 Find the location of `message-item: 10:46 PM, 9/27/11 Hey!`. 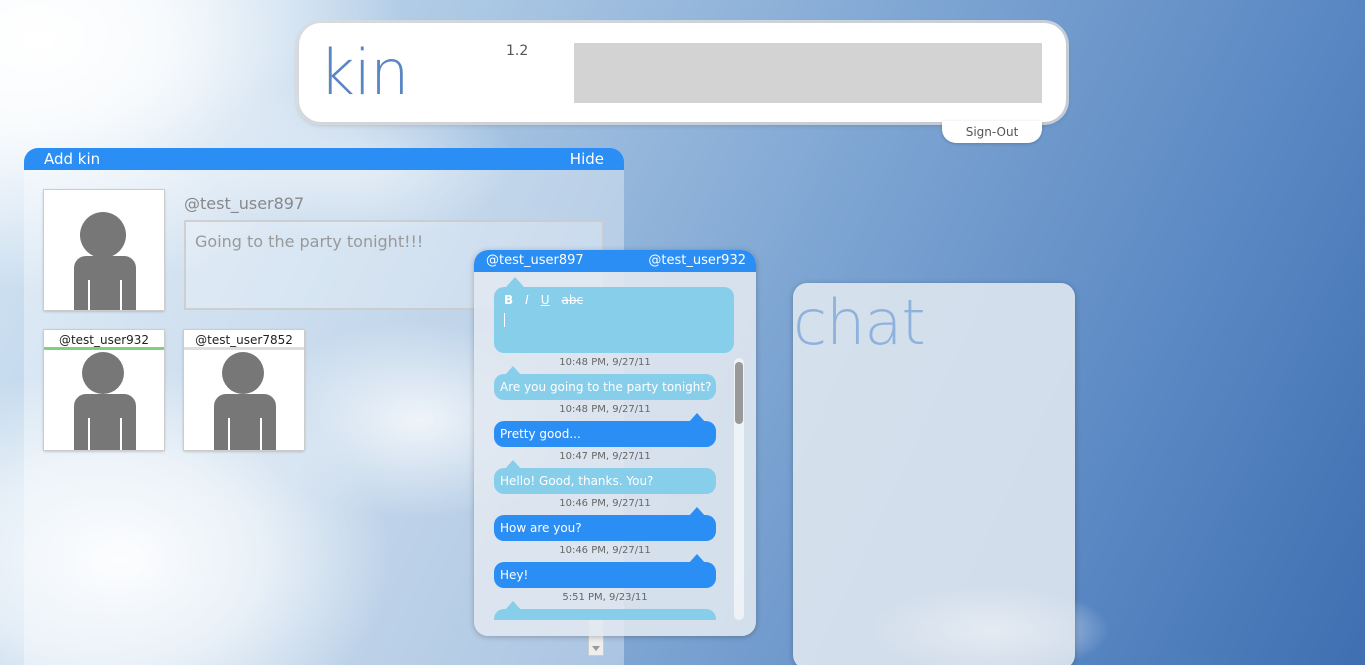

message-item: 10:46 PM, 9/27/11 Hey! is located at coordinates (605, 566).